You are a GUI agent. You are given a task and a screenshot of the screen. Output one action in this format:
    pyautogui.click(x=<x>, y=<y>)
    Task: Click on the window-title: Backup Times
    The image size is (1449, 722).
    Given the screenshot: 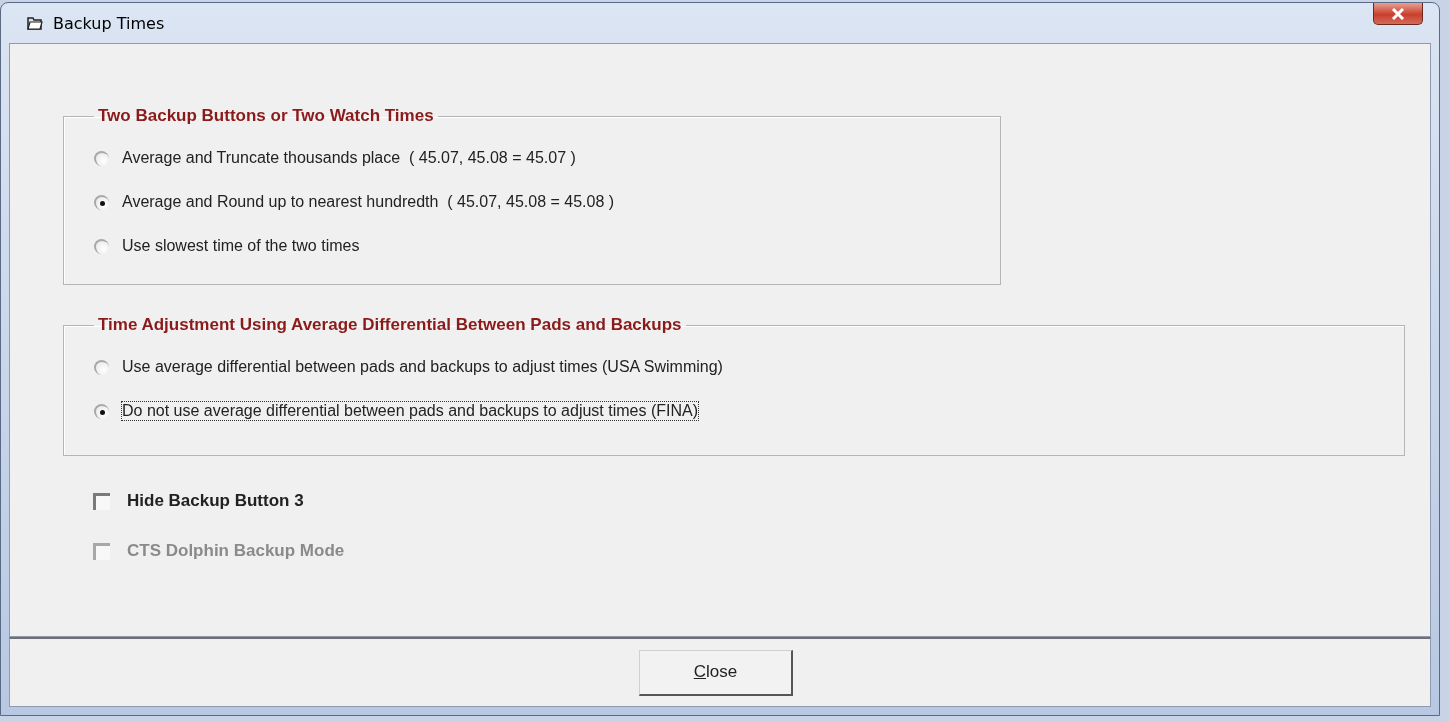 What is the action you would take?
    pyautogui.click(x=109, y=23)
    